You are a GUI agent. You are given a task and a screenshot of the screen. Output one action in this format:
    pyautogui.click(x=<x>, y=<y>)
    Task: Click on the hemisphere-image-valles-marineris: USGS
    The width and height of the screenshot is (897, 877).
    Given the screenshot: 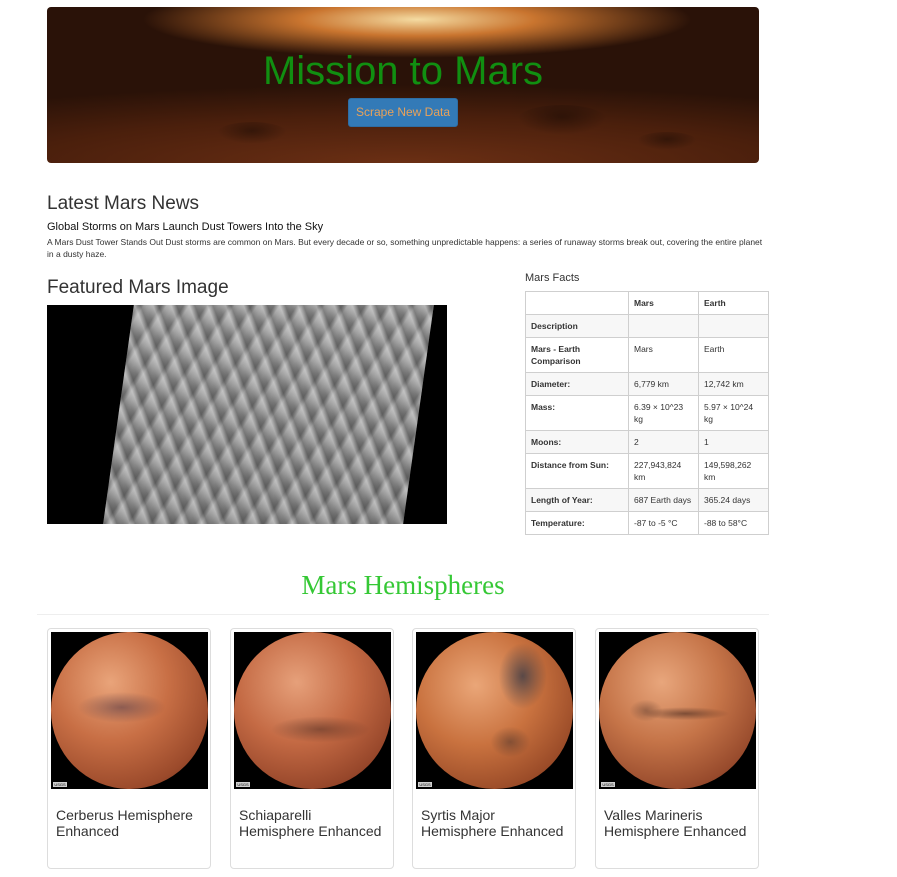 What is the action you would take?
    pyautogui.click(x=677, y=710)
    